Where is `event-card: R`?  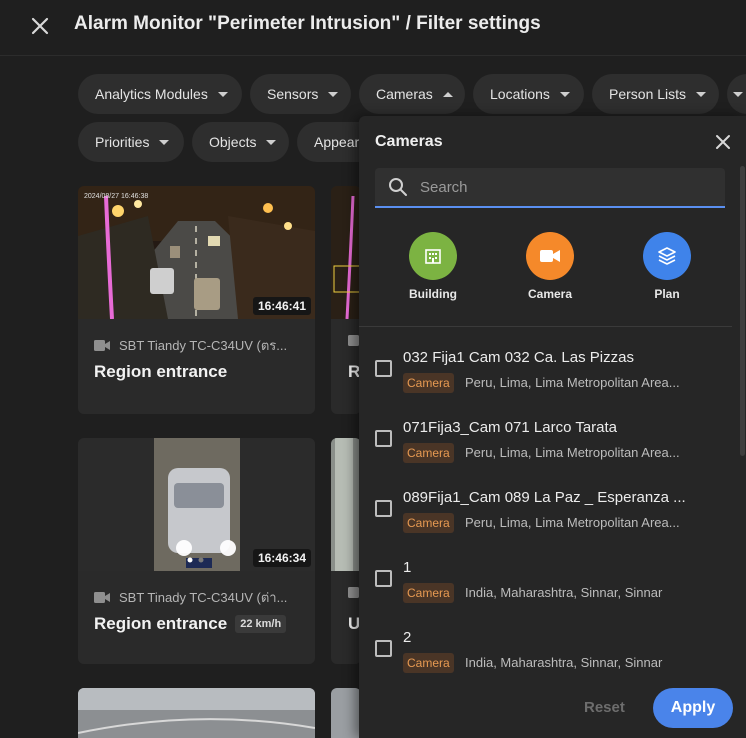 event-card: R is located at coordinates (346, 300).